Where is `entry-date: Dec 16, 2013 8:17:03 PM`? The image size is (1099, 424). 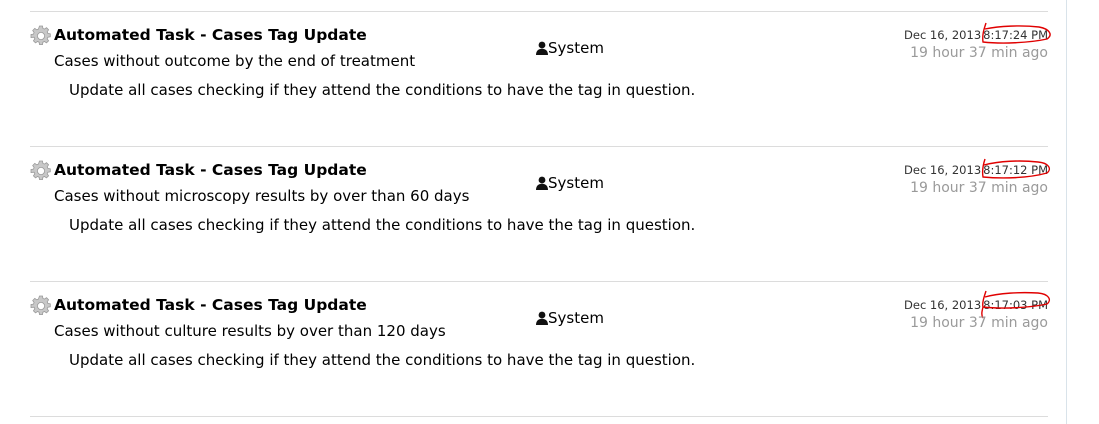 entry-date: Dec 16, 2013 8:17:03 PM is located at coordinates (977, 304).